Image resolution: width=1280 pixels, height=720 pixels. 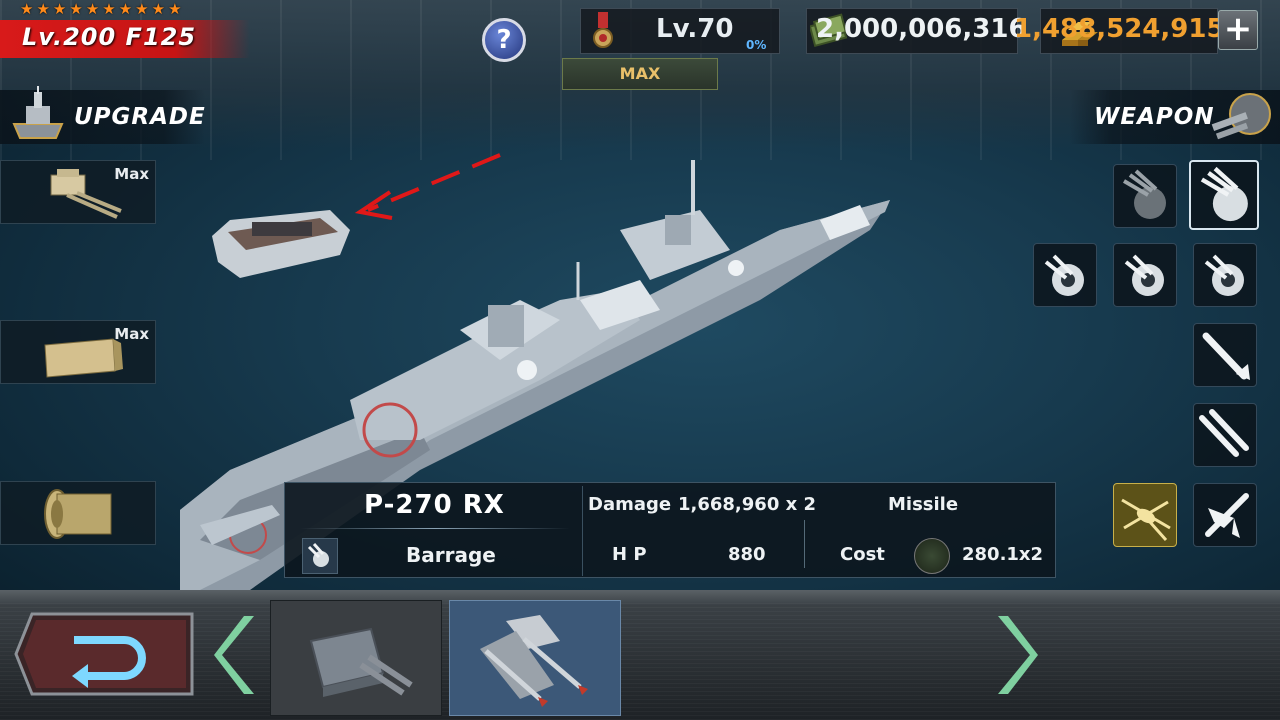 I want to click on weapon-slot-airplane, so click(x=1225, y=515).